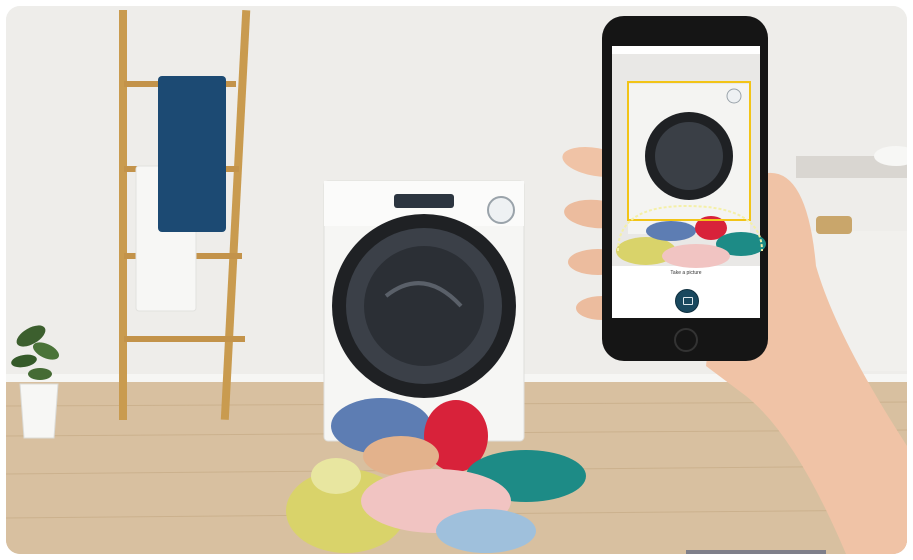 This screenshot has width=913, height=560. Describe the element at coordinates (687, 301) in the screenshot. I see `shutter-button` at that location.